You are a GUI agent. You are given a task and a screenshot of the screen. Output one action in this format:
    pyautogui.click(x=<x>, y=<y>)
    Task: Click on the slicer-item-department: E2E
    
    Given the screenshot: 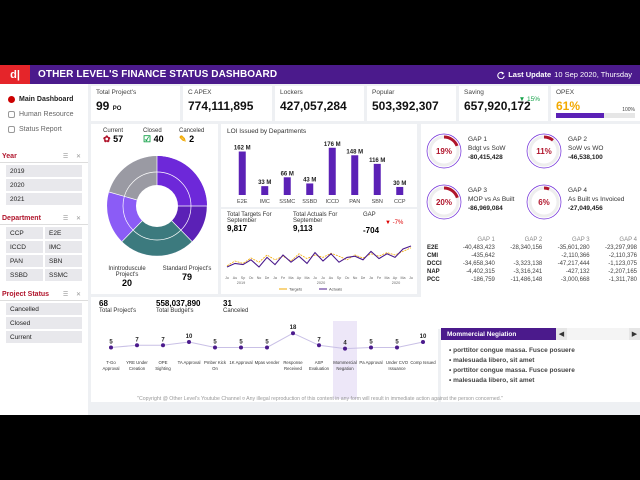 What is the action you would take?
    pyautogui.click(x=63, y=233)
    